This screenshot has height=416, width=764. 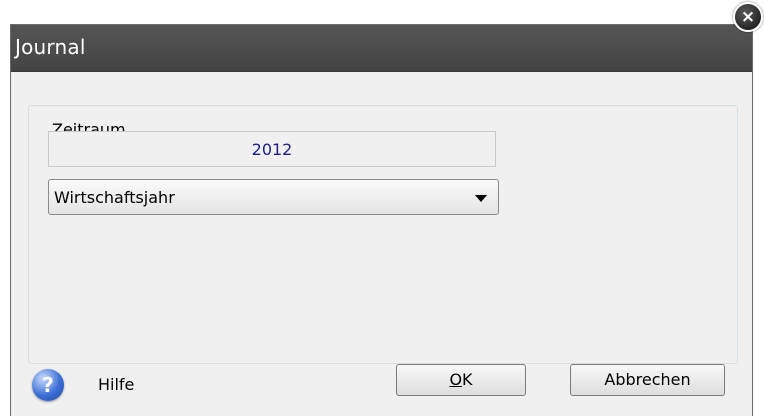 What do you see at coordinates (467, 379) in the screenshot?
I see `ok-label-rest: K` at bounding box center [467, 379].